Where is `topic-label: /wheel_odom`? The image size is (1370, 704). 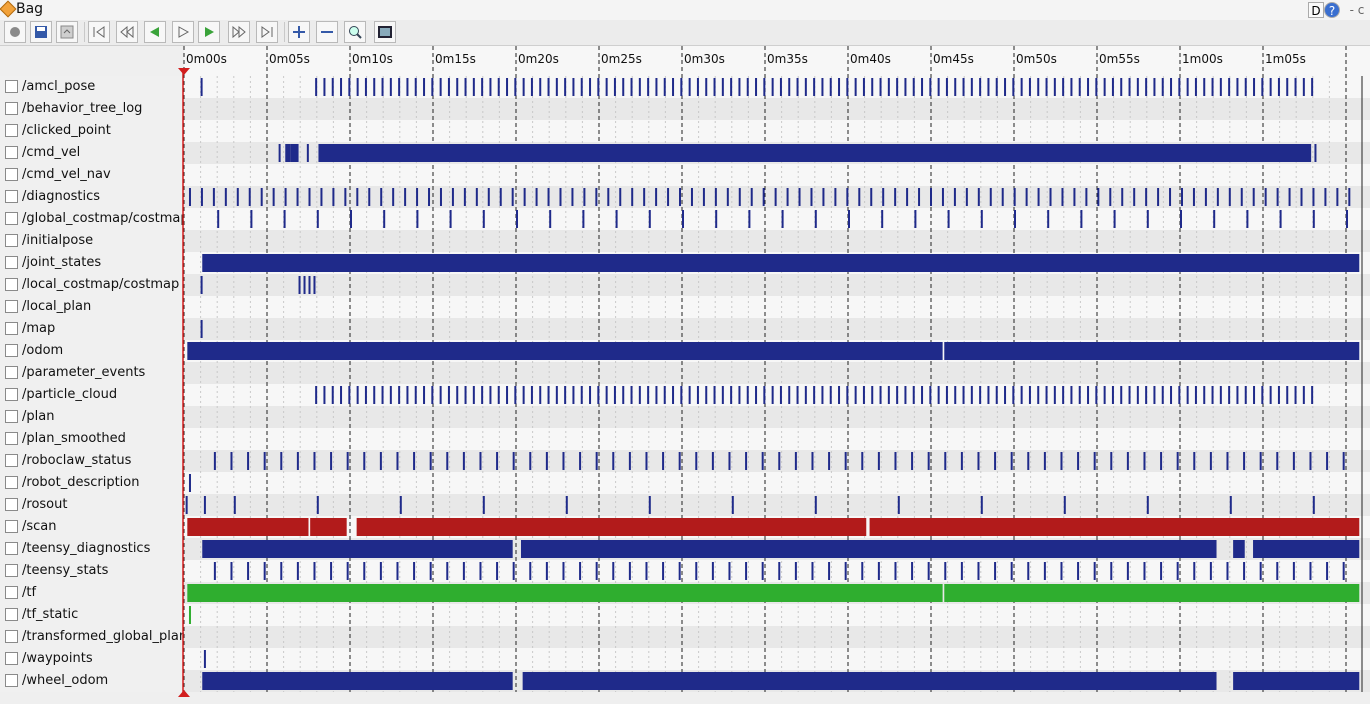
topic-label: /wheel_odom is located at coordinates (65, 680).